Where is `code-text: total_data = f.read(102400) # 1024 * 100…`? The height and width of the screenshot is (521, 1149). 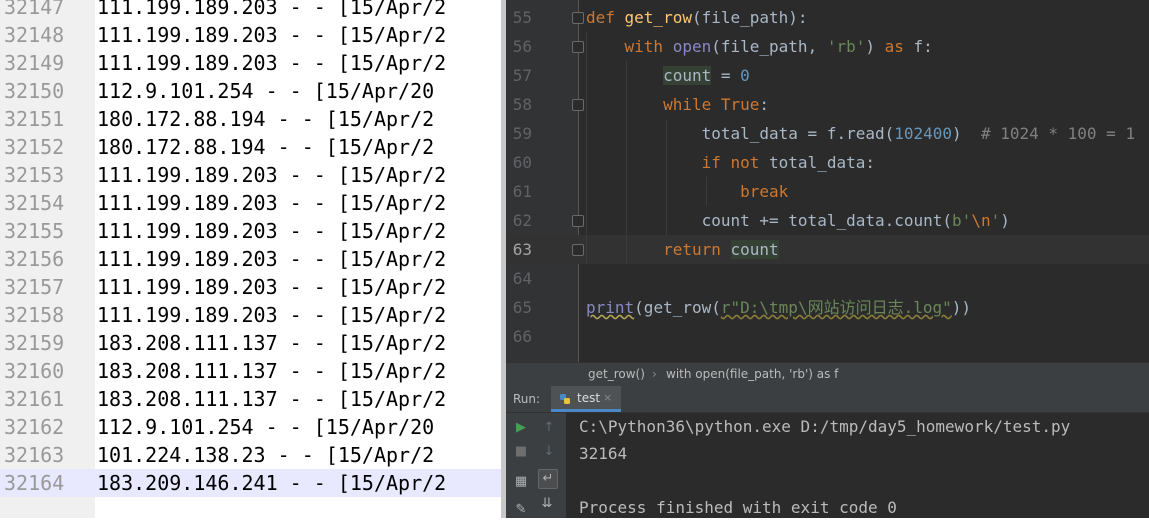 code-text: total_data = f.read(102400) # 1024 * 100… is located at coordinates (860, 133).